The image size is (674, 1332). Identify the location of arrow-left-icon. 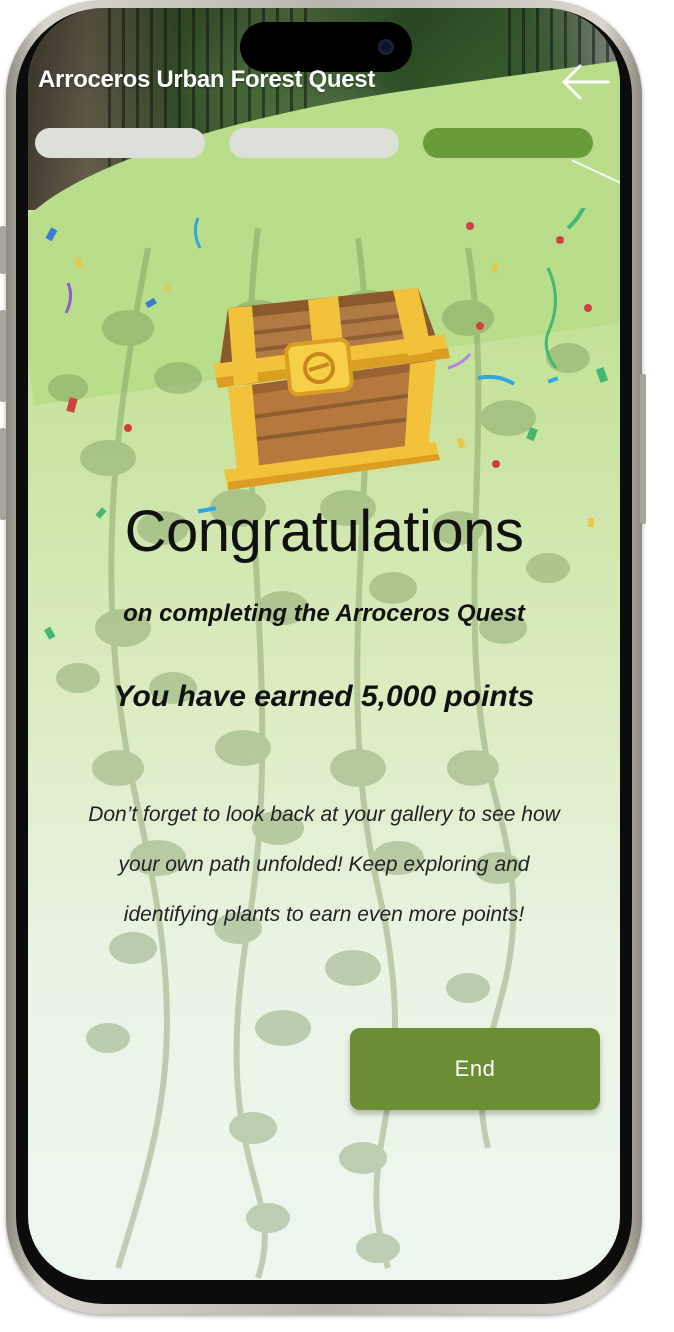
(586, 82).